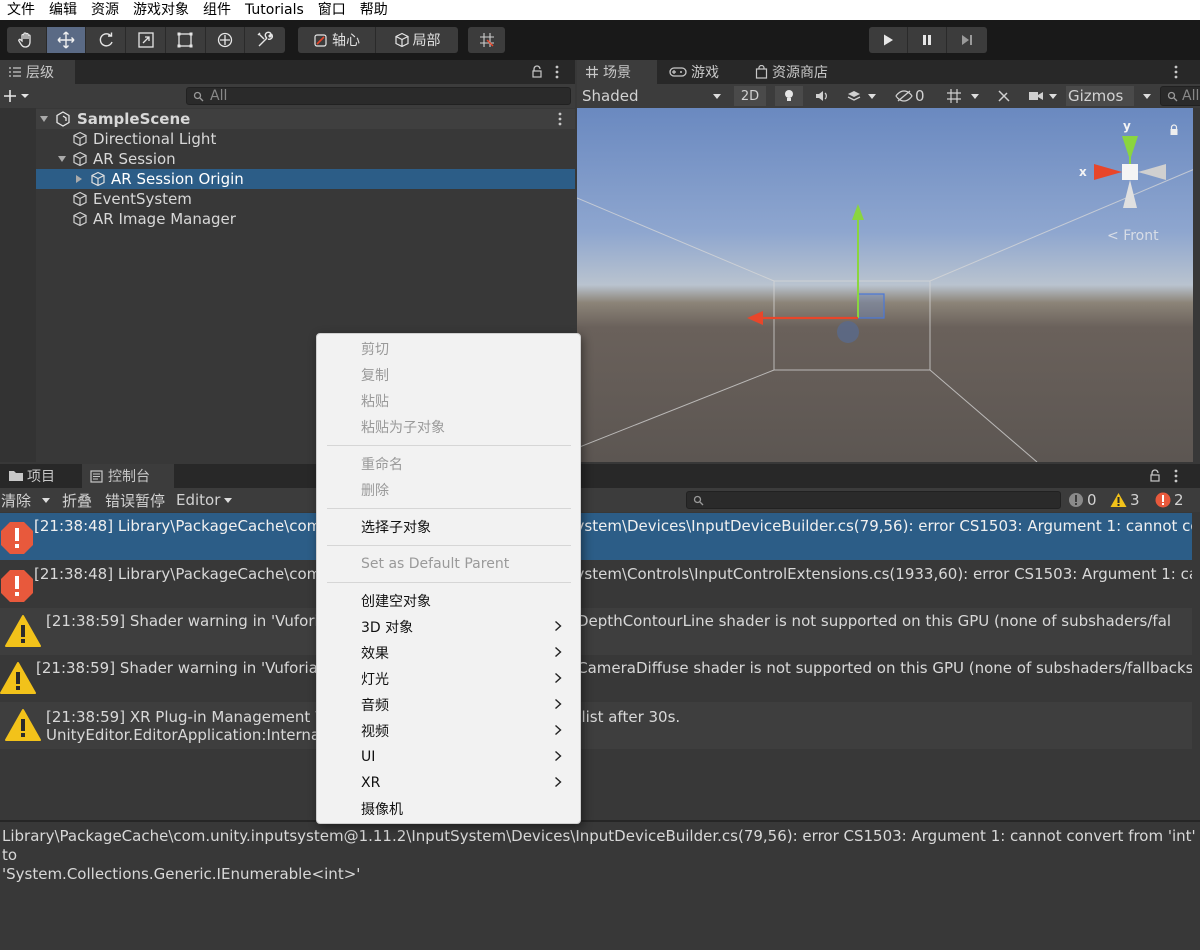 The width and height of the screenshot is (1200, 950). Describe the element at coordinates (146, 40) in the screenshot. I see `scale-tool-button` at that location.